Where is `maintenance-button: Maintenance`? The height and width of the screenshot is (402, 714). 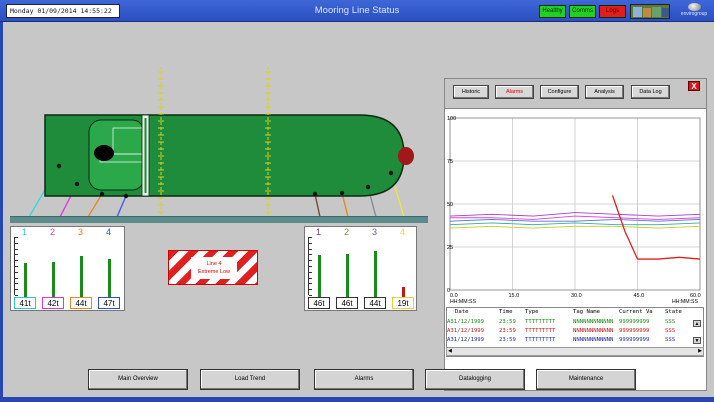
maintenance-button: Maintenance is located at coordinates (586, 379).